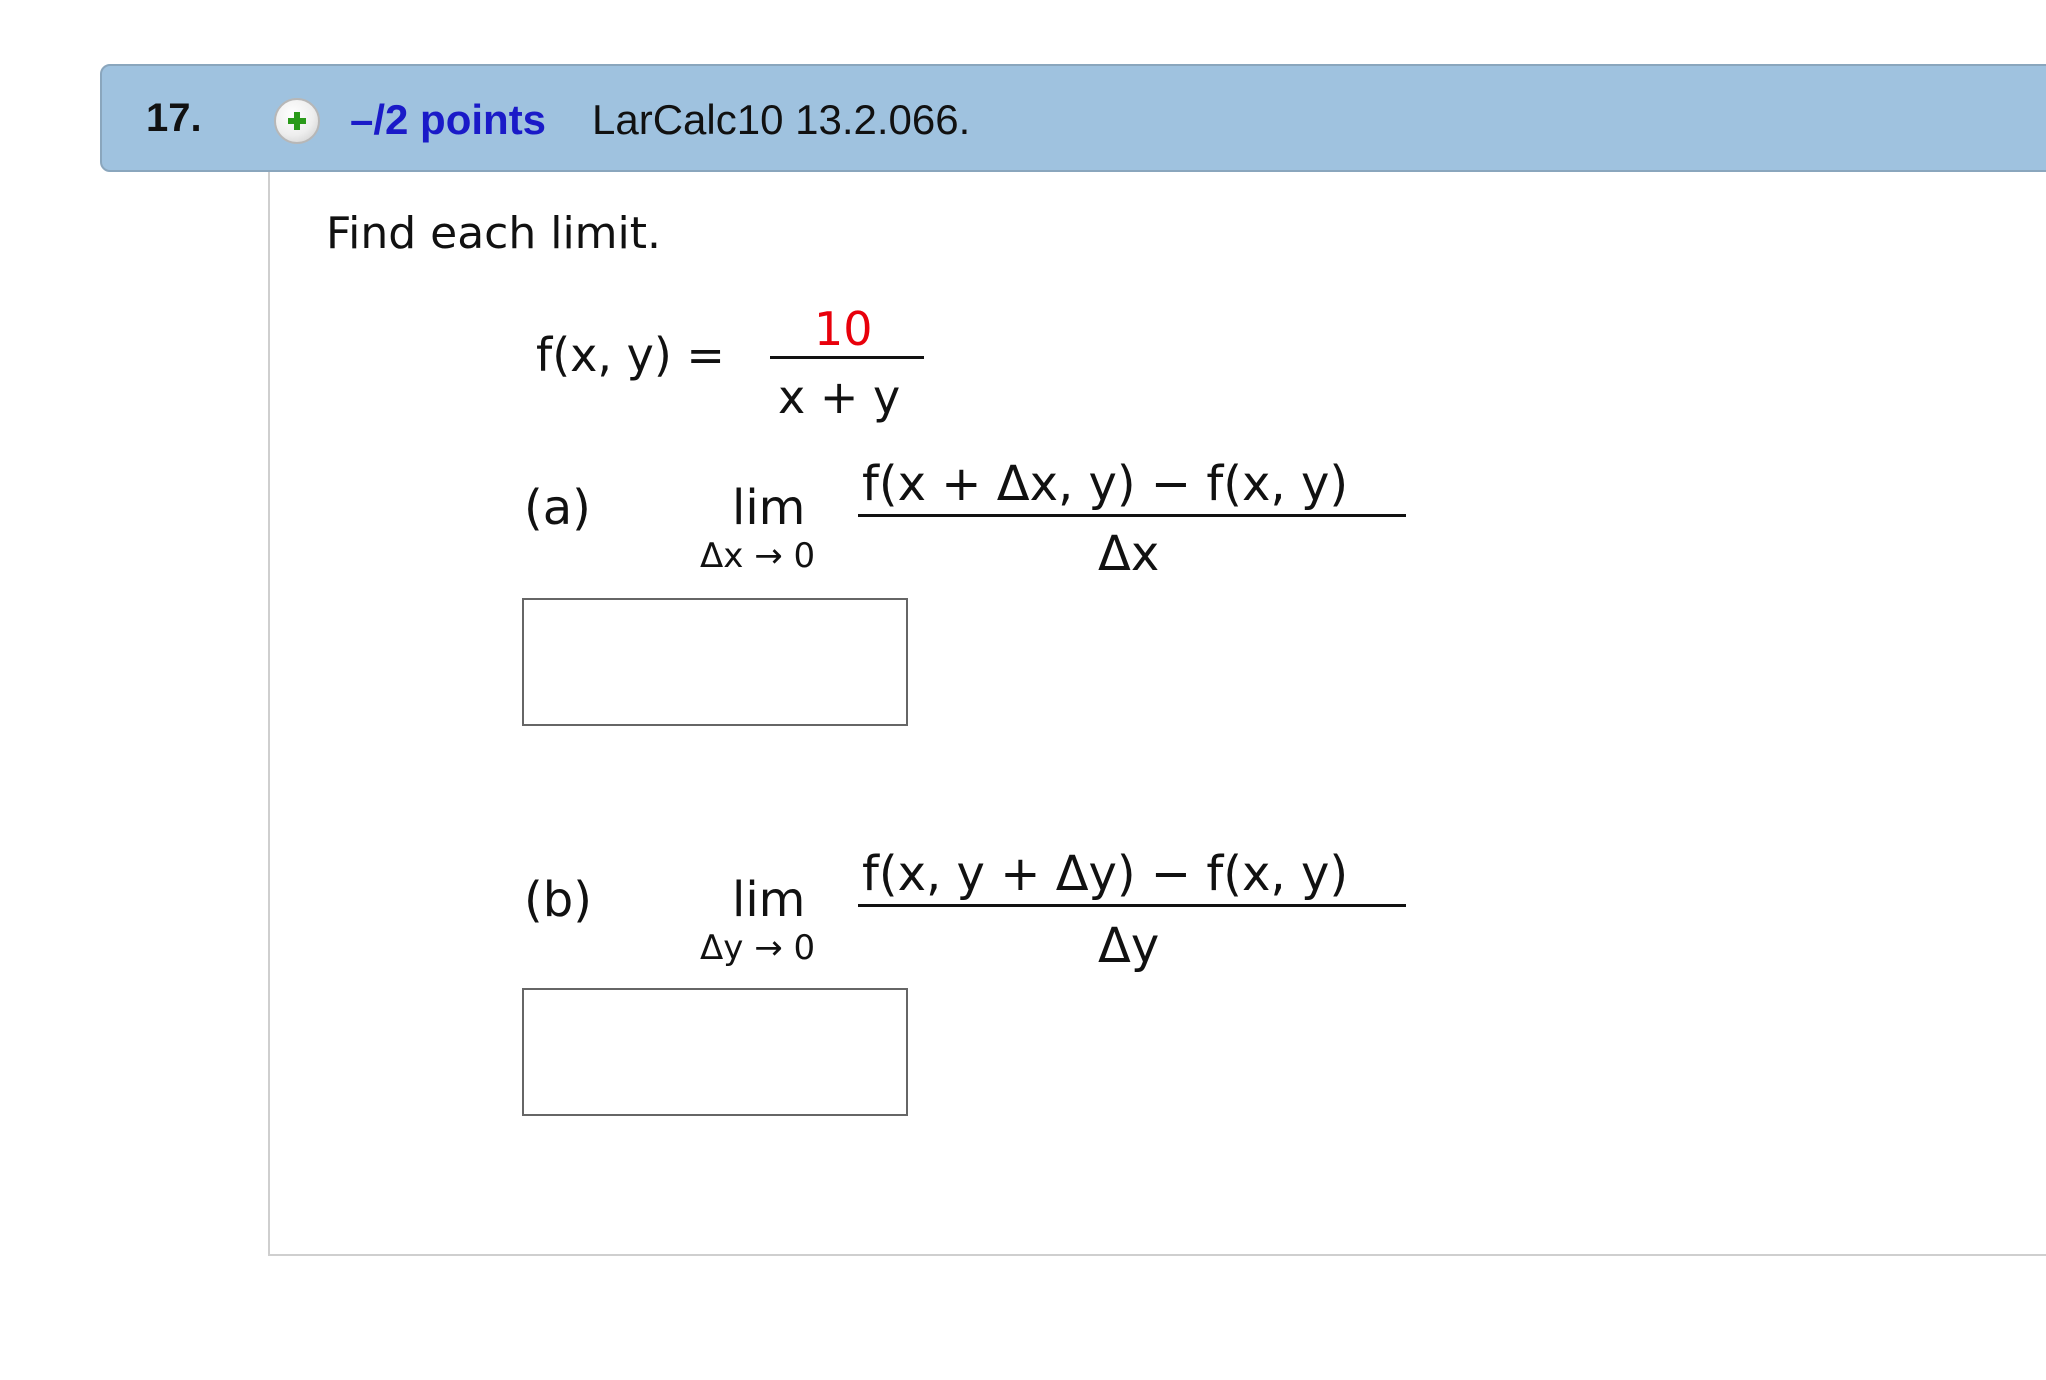 This screenshot has height=1380, width=2046. What do you see at coordinates (847, 357) in the screenshot?
I see `function-fraction-bar` at bounding box center [847, 357].